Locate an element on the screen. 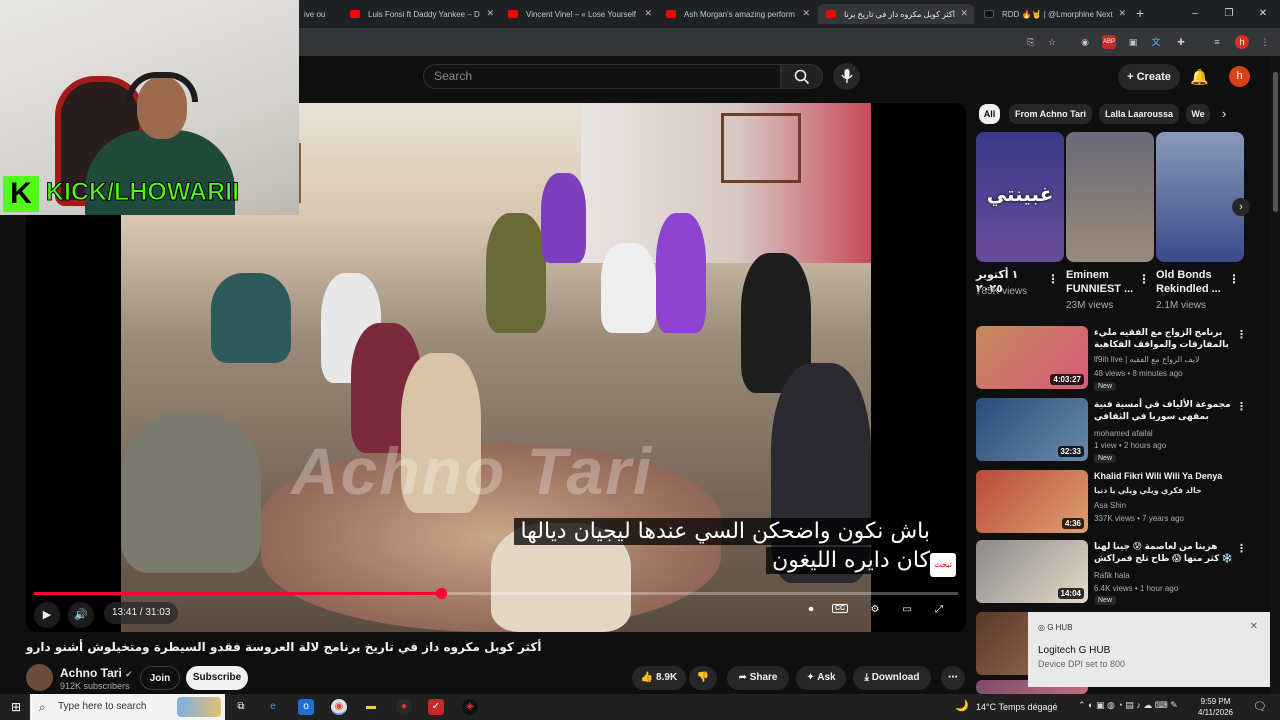 The height and width of the screenshot is (720, 1280). chrome-icon: ◉ is located at coordinates (339, 707).